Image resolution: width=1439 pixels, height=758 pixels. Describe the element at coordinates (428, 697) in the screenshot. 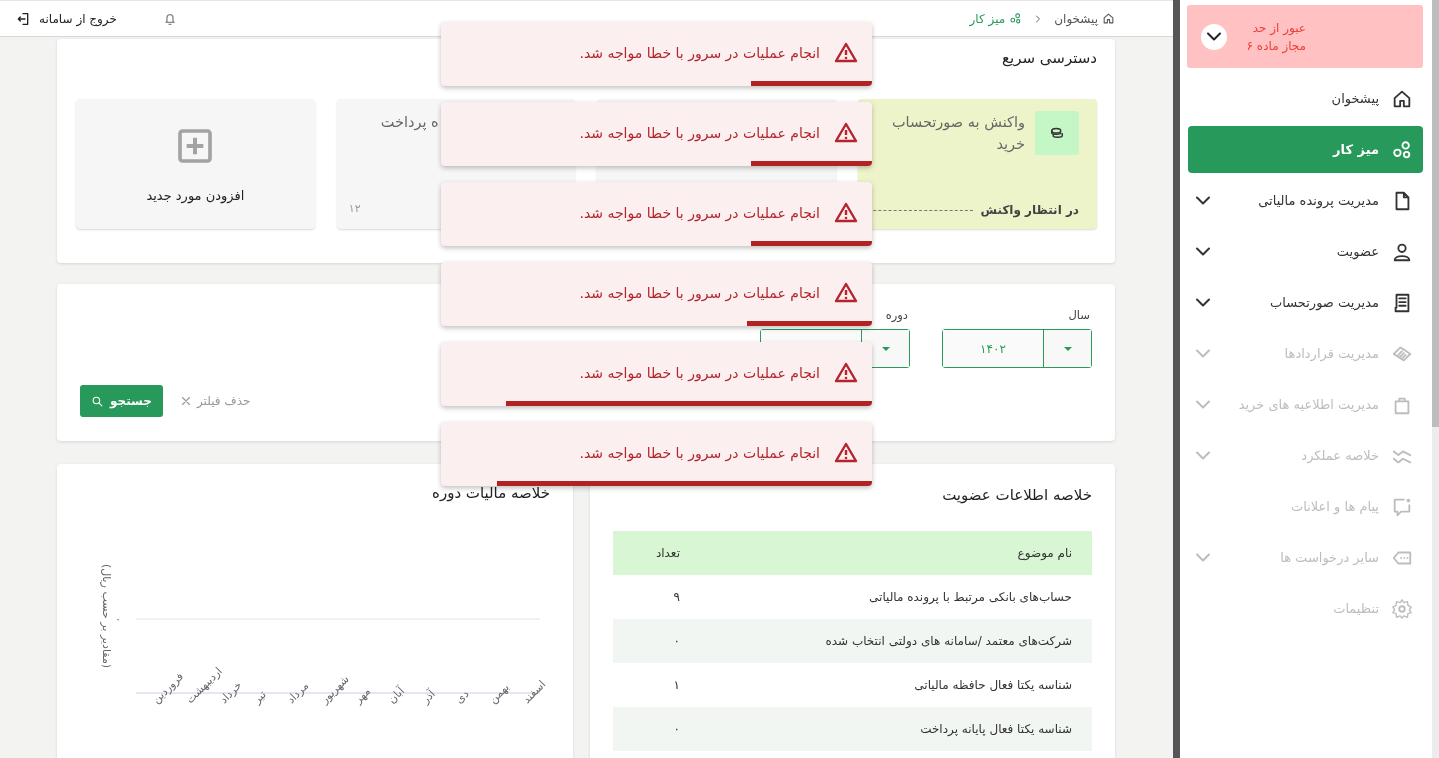

I see `axis-tick: آذر` at that location.